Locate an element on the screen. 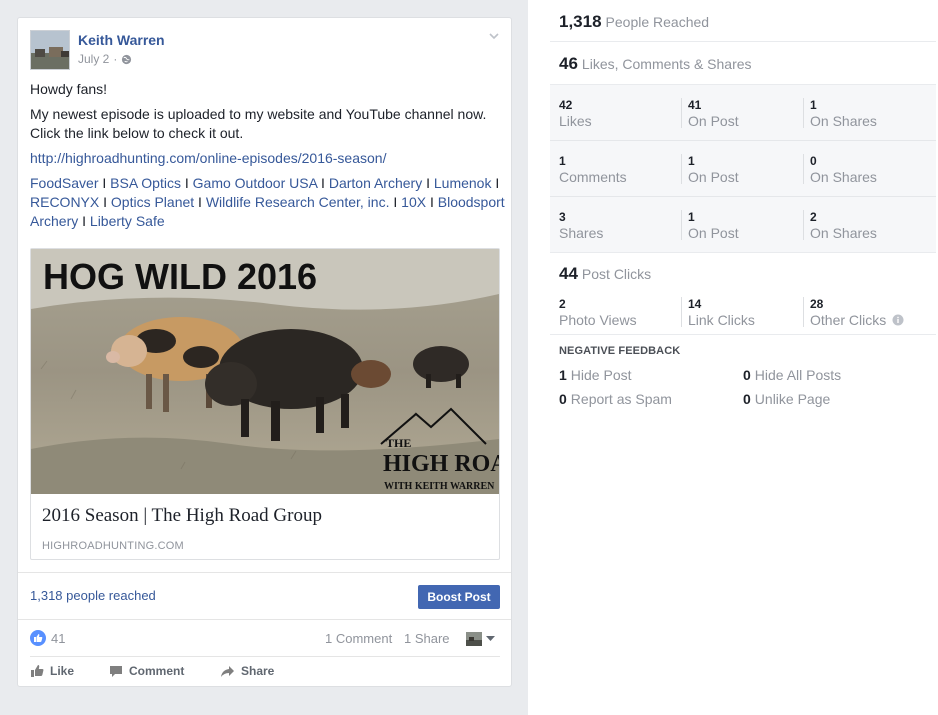  post-header: Keith Warren July 2 · is located at coordinates (265, 52).